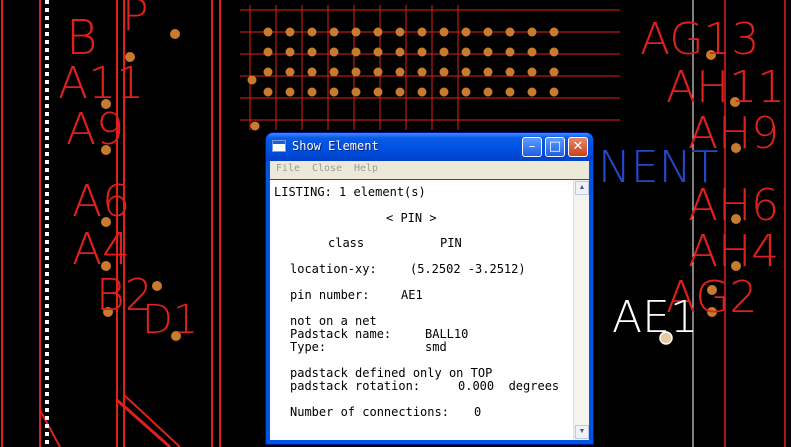 The height and width of the screenshot is (447, 791). I want to click on connections-label: Number of connections:, so click(369, 412).